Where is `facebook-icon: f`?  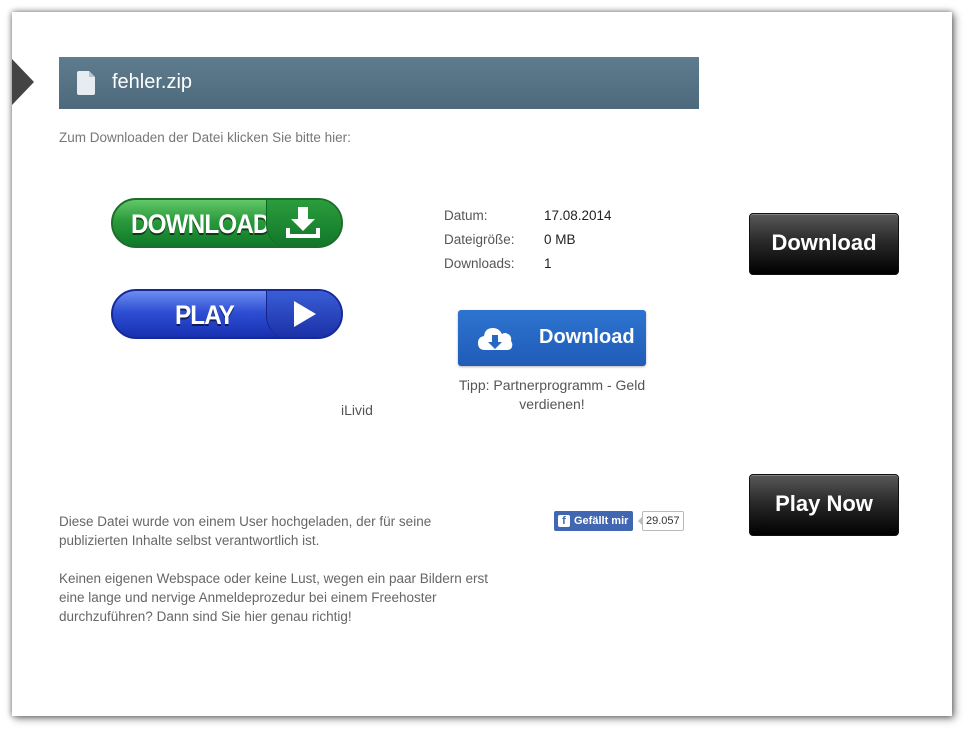 facebook-icon: f is located at coordinates (564, 521).